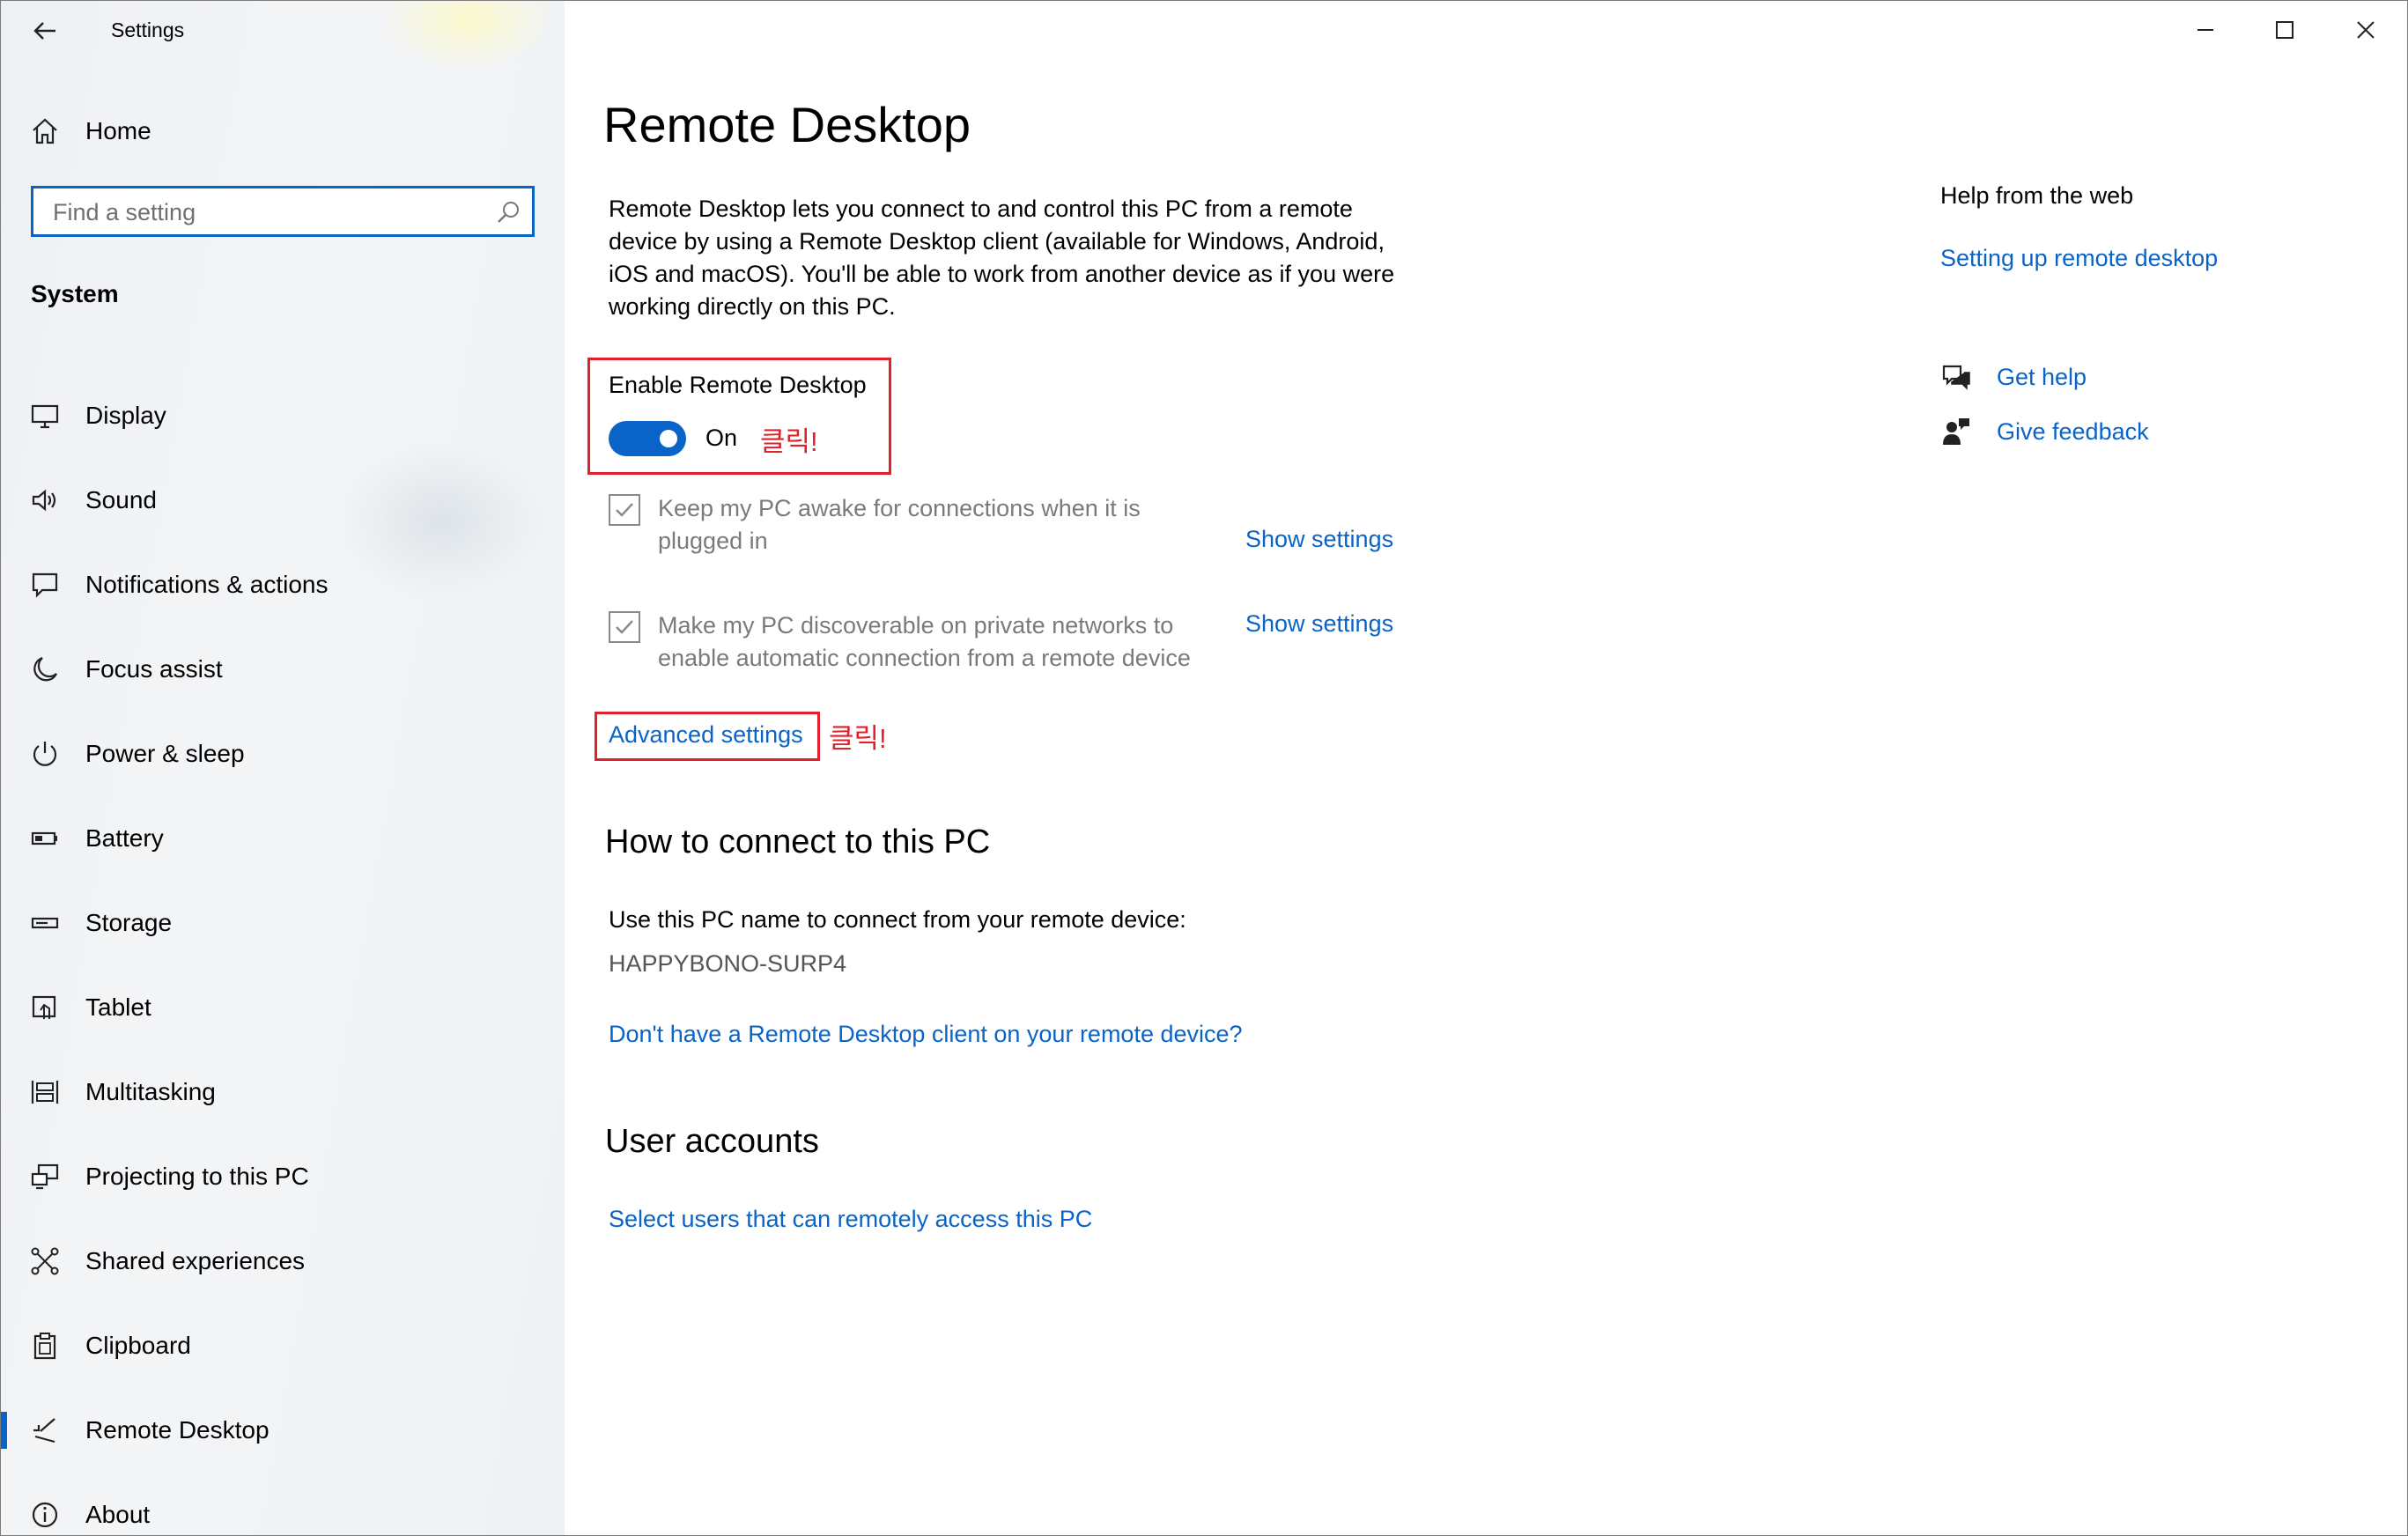 The width and height of the screenshot is (2408, 1536). What do you see at coordinates (283, 923) in the screenshot?
I see `sidebar-item-storage: Storage` at bounding box center [283, 923].